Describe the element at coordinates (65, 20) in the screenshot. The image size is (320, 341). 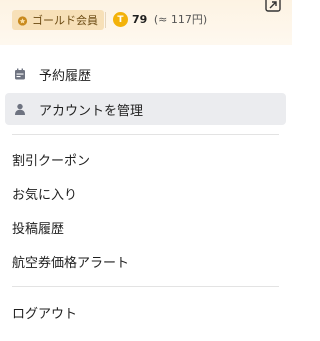
I see `membership-tier-label: ゴールド会員` at that location.